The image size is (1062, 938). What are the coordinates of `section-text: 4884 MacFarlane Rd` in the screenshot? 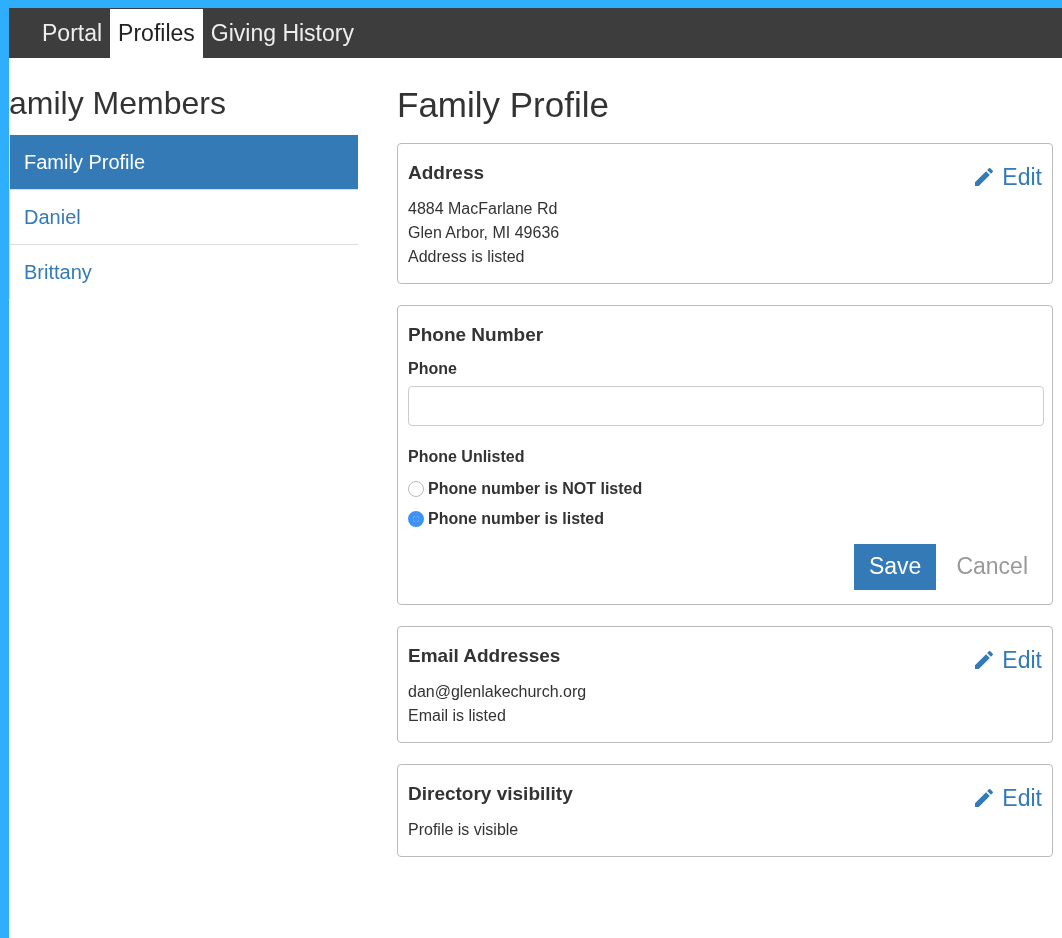 It's located at (483, 208).